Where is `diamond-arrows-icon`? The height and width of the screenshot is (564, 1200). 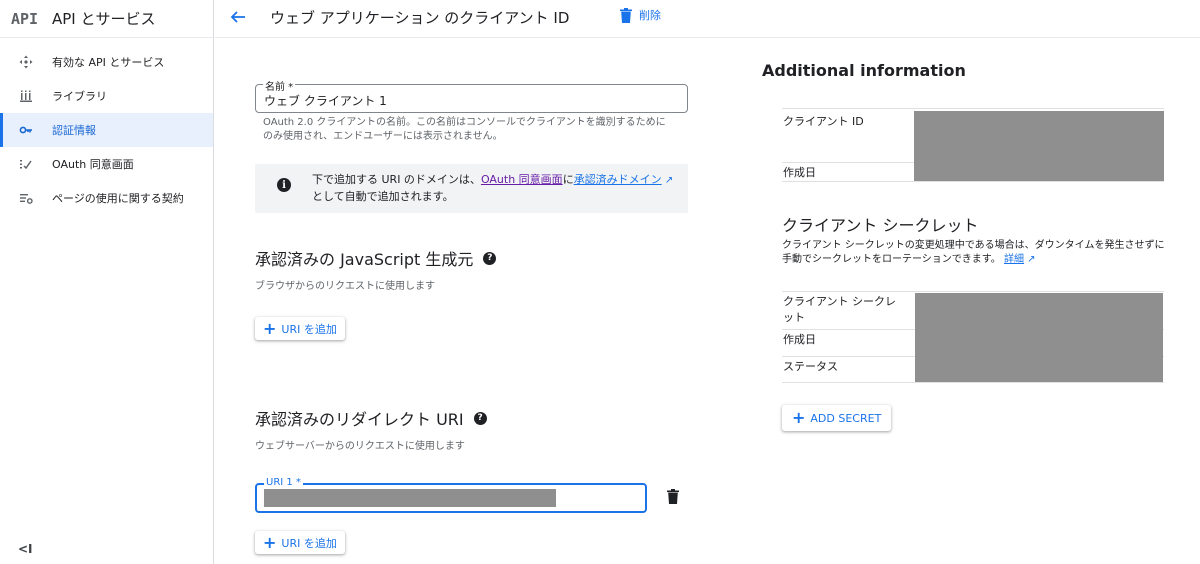 diamond-arrows-icon is located at coordinates (26, 62).